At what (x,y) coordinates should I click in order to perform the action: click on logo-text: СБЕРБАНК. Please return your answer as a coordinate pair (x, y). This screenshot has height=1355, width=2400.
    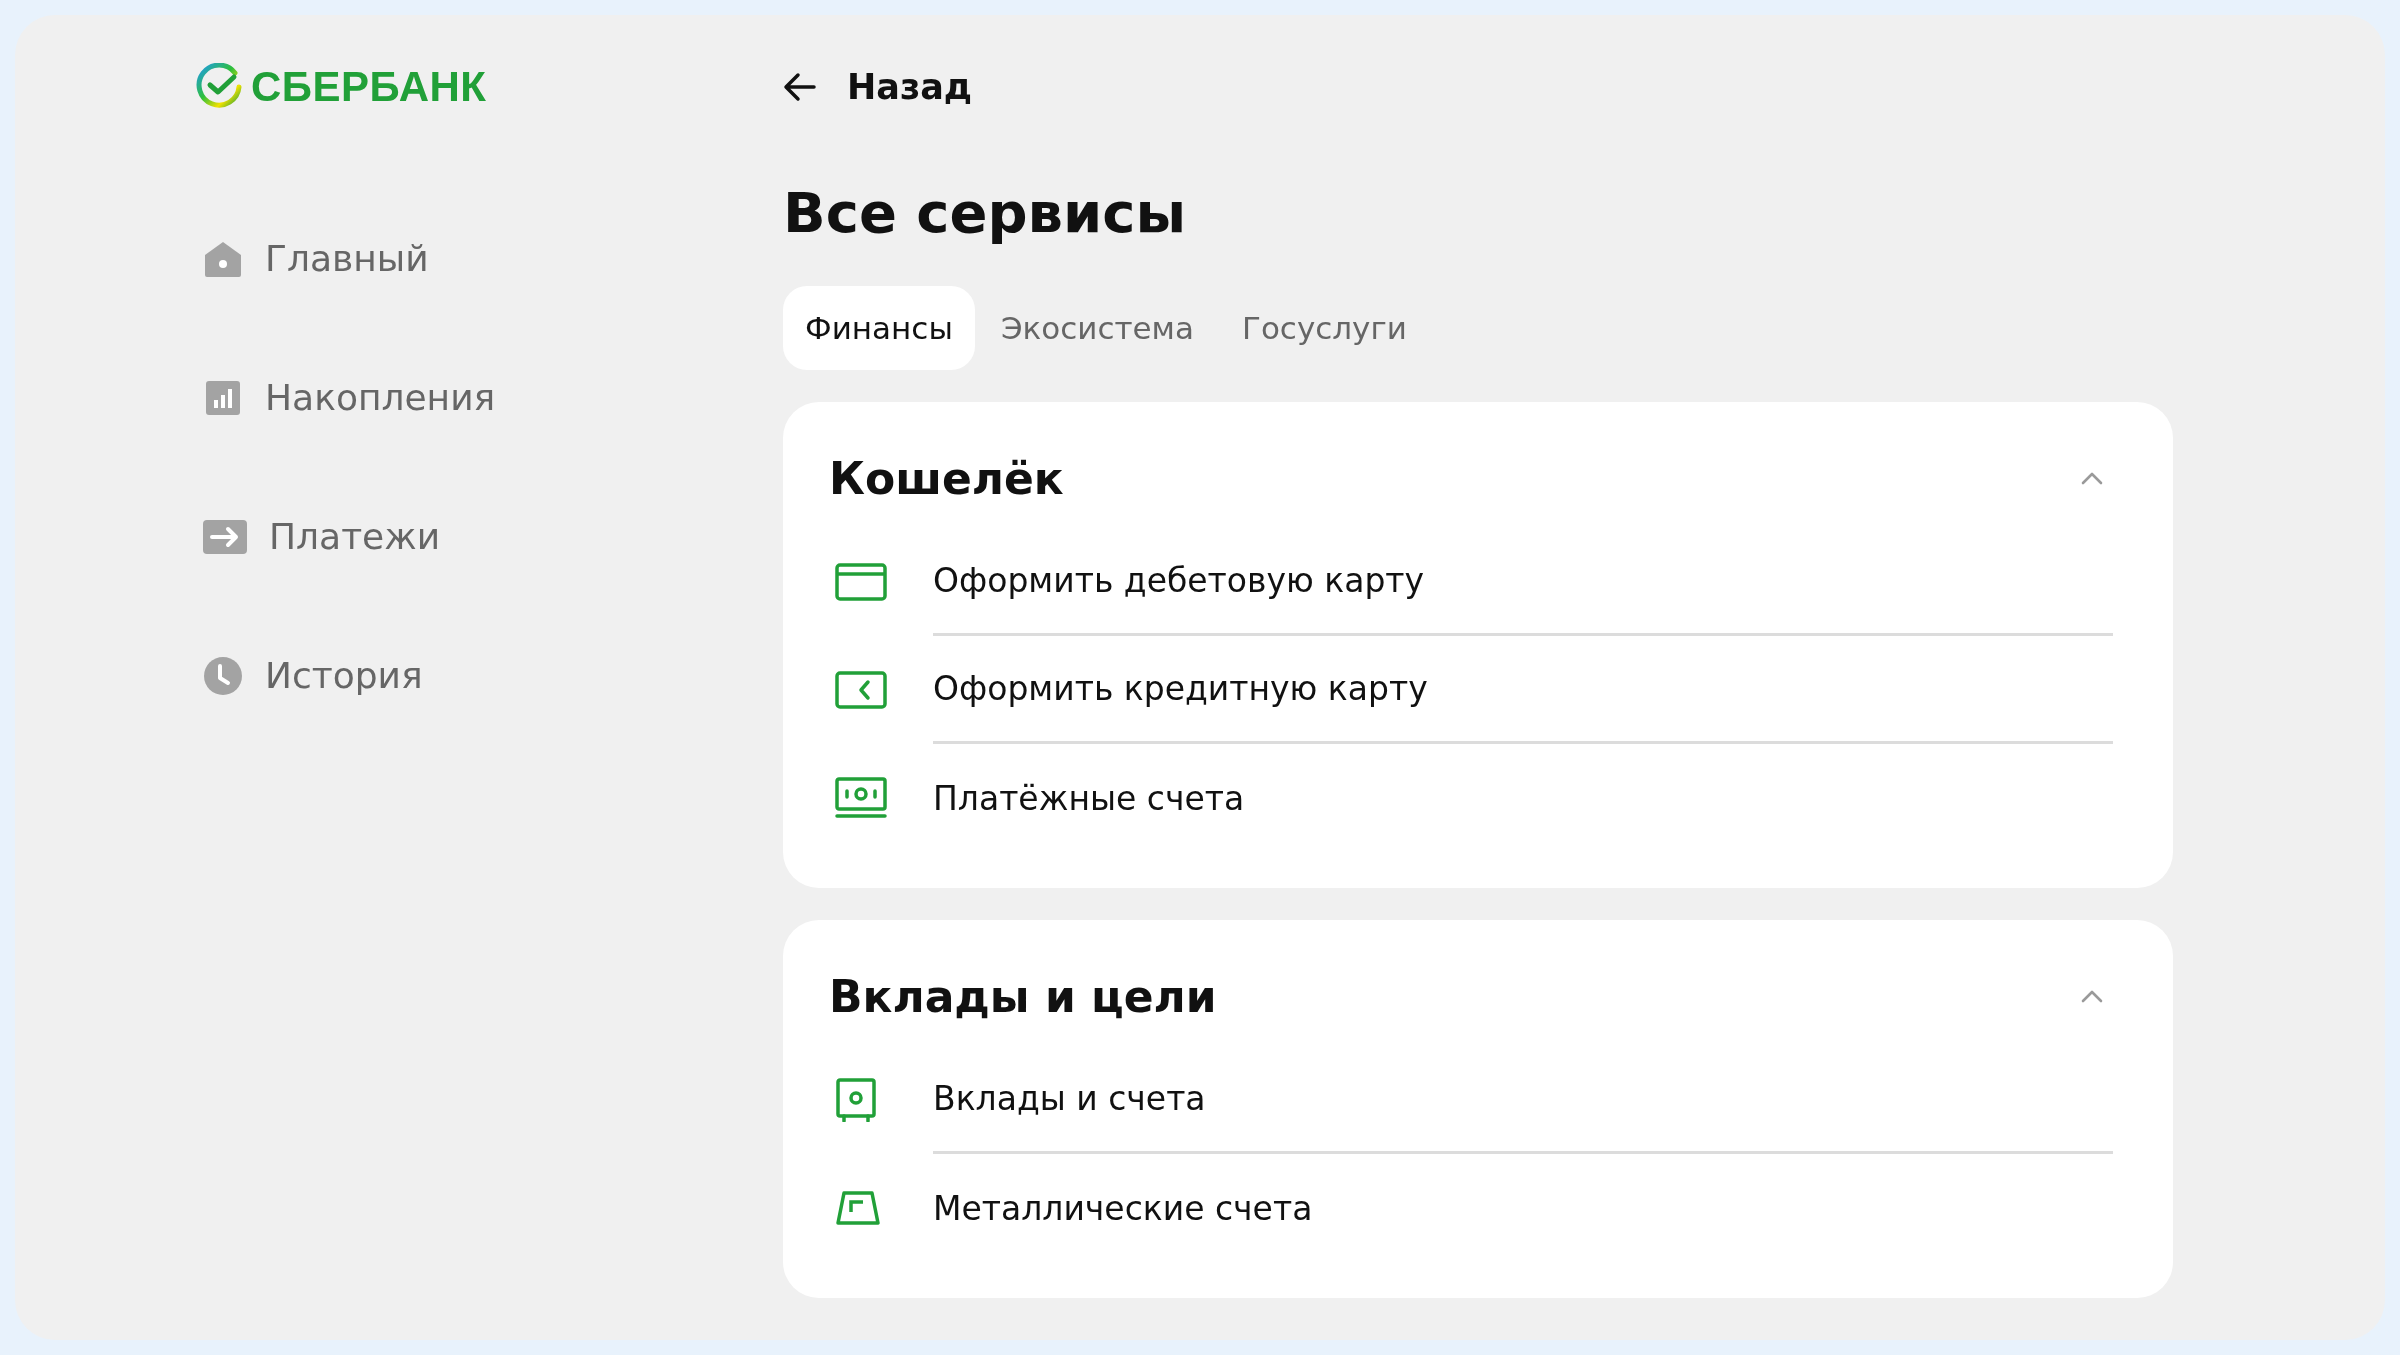
    Looking at the image, I should click on (369, 87).